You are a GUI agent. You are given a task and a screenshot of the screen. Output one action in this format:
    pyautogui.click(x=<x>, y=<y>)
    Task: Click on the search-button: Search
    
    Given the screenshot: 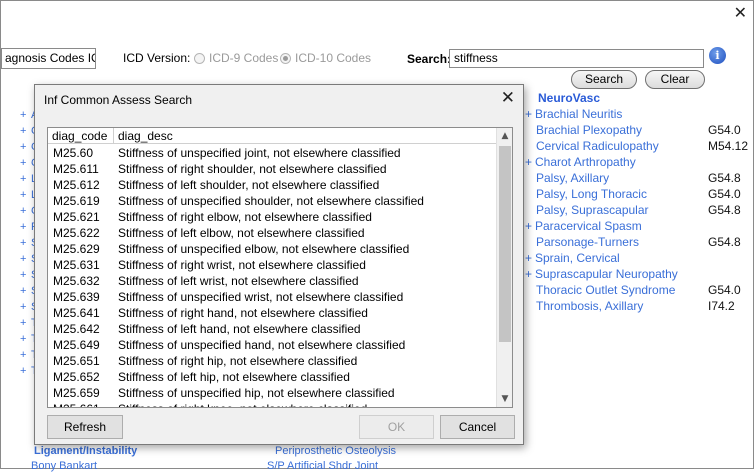 What is the action you would take?
    pyautogui.click(x=604, y=79)
    